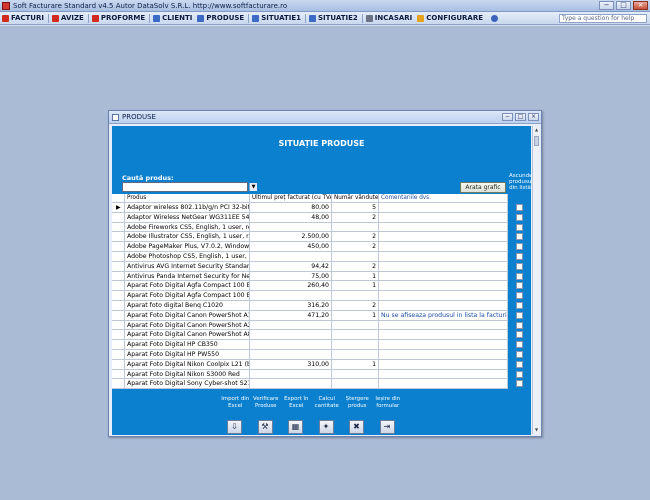  Describe the element at coordinates (291, 364) in the screenshot. I see `cell-price: 310,00` at that location.